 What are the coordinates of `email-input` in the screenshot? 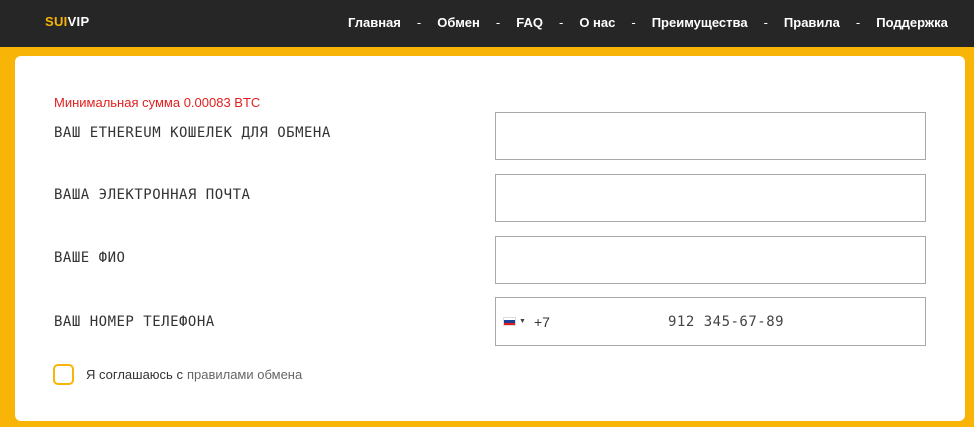 It's located at (710, 198).